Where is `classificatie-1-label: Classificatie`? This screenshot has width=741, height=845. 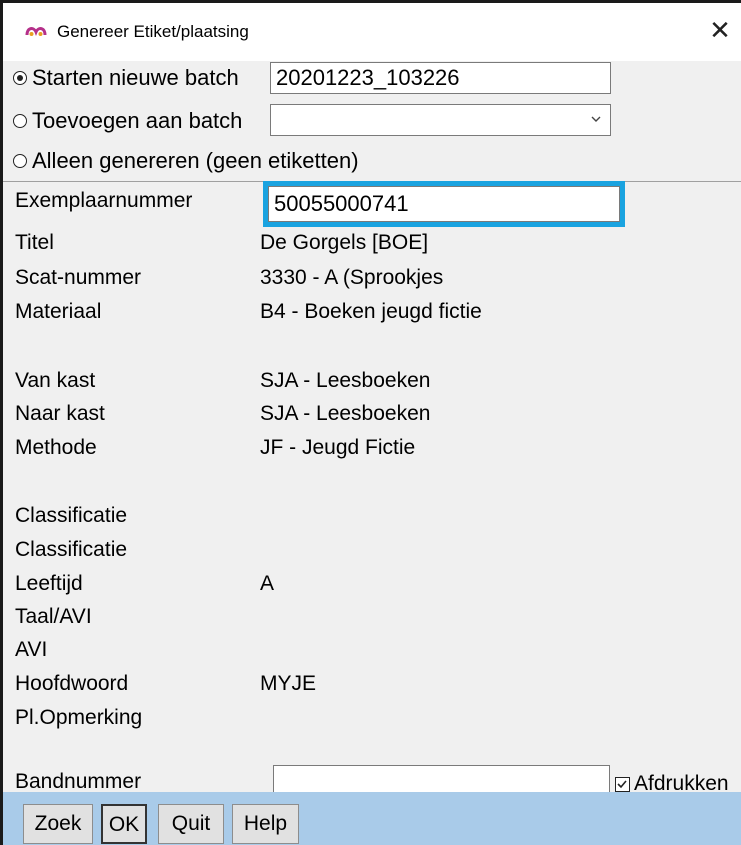
classificatie-1-label: Classificatie is located at coordinates (71, 515).